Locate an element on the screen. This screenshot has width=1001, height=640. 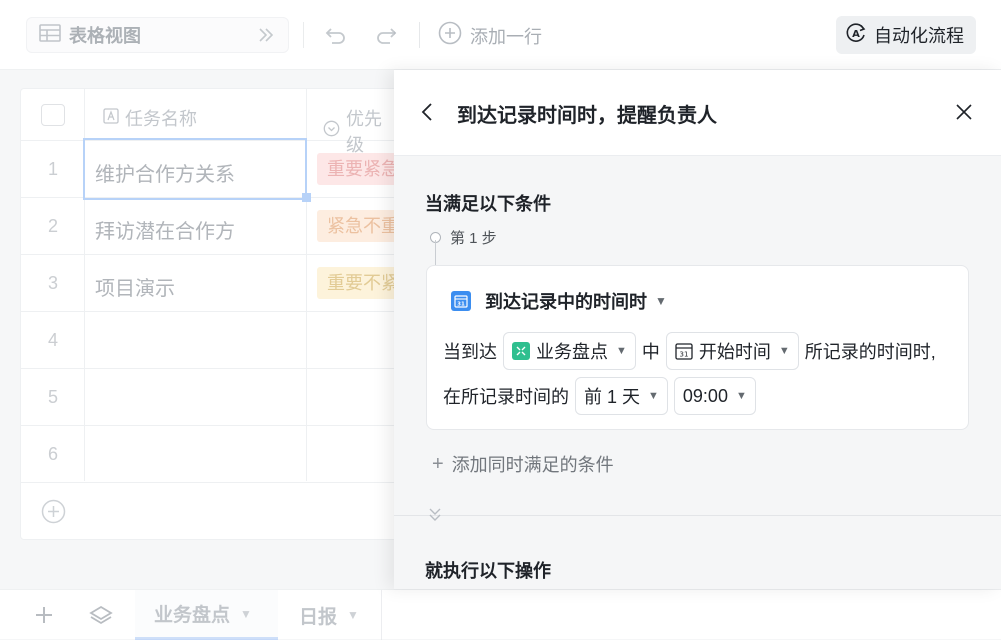
table-select: 业务盘点 ▼ is located at coordinates (569, 351).